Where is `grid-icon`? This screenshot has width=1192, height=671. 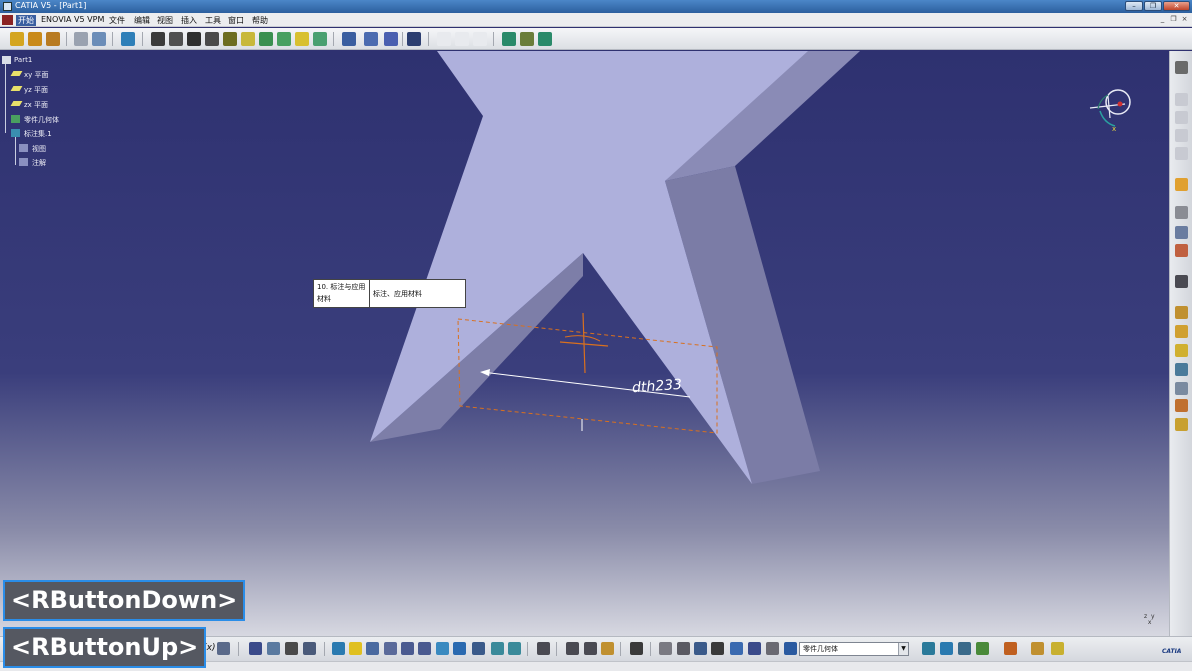
grid-icon is located at coordinates (391, 39).